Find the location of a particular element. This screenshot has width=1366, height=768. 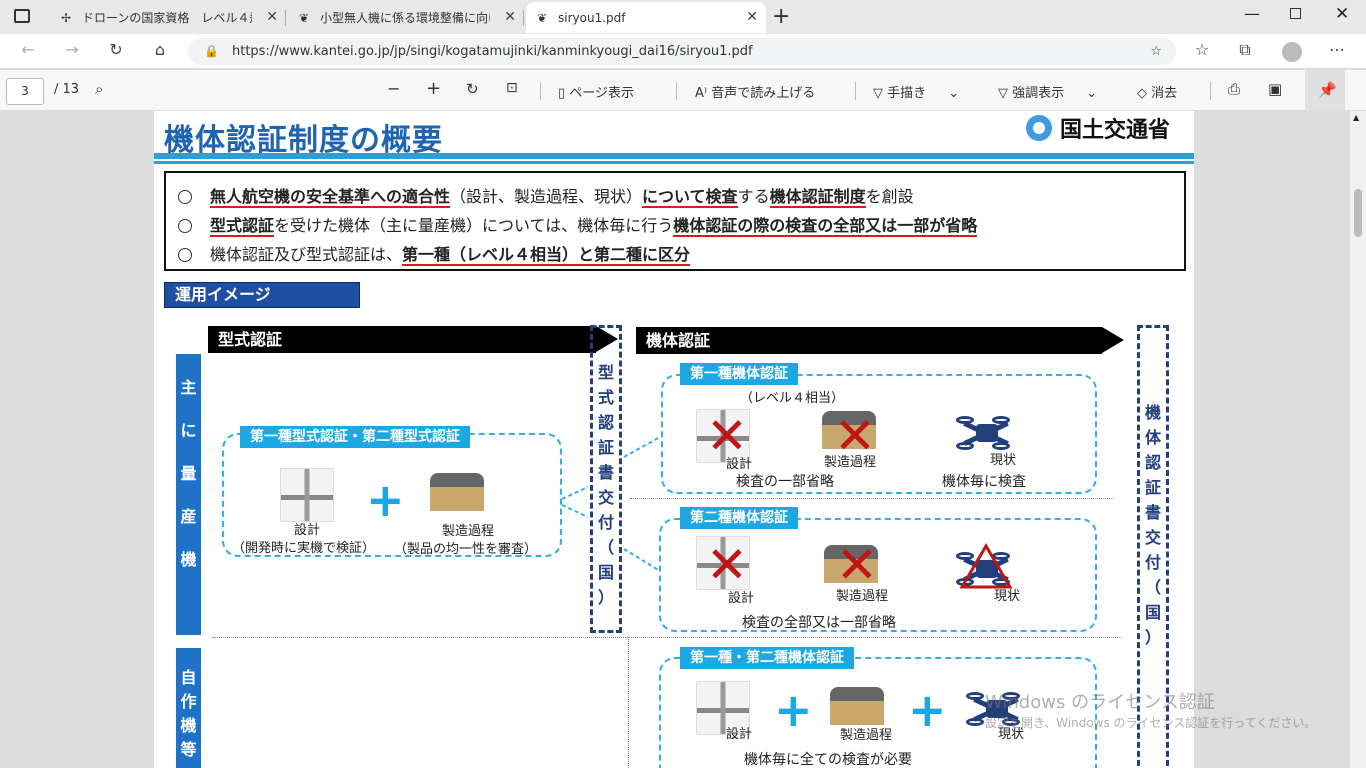

zoom-out-icon: − is located at coordinates (393, 88).